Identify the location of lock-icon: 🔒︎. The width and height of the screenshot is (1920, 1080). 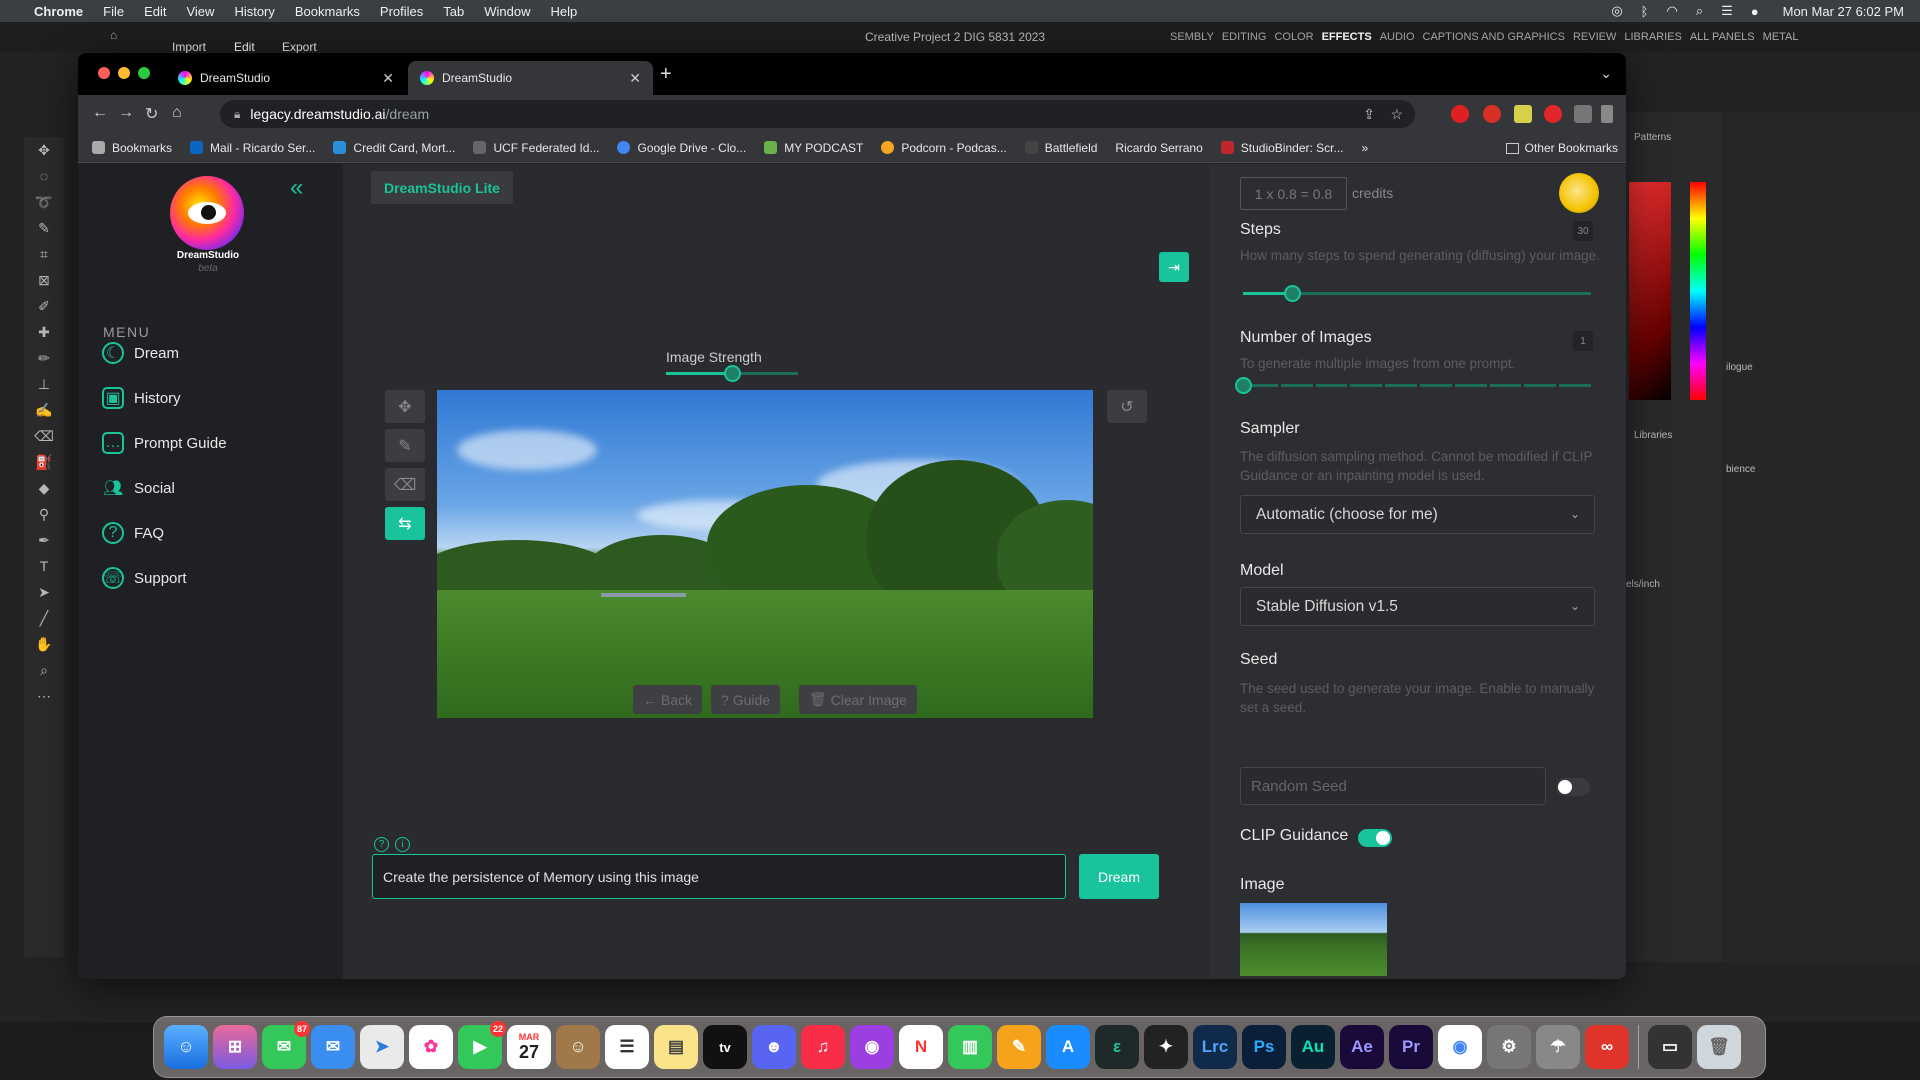
(237, 114).